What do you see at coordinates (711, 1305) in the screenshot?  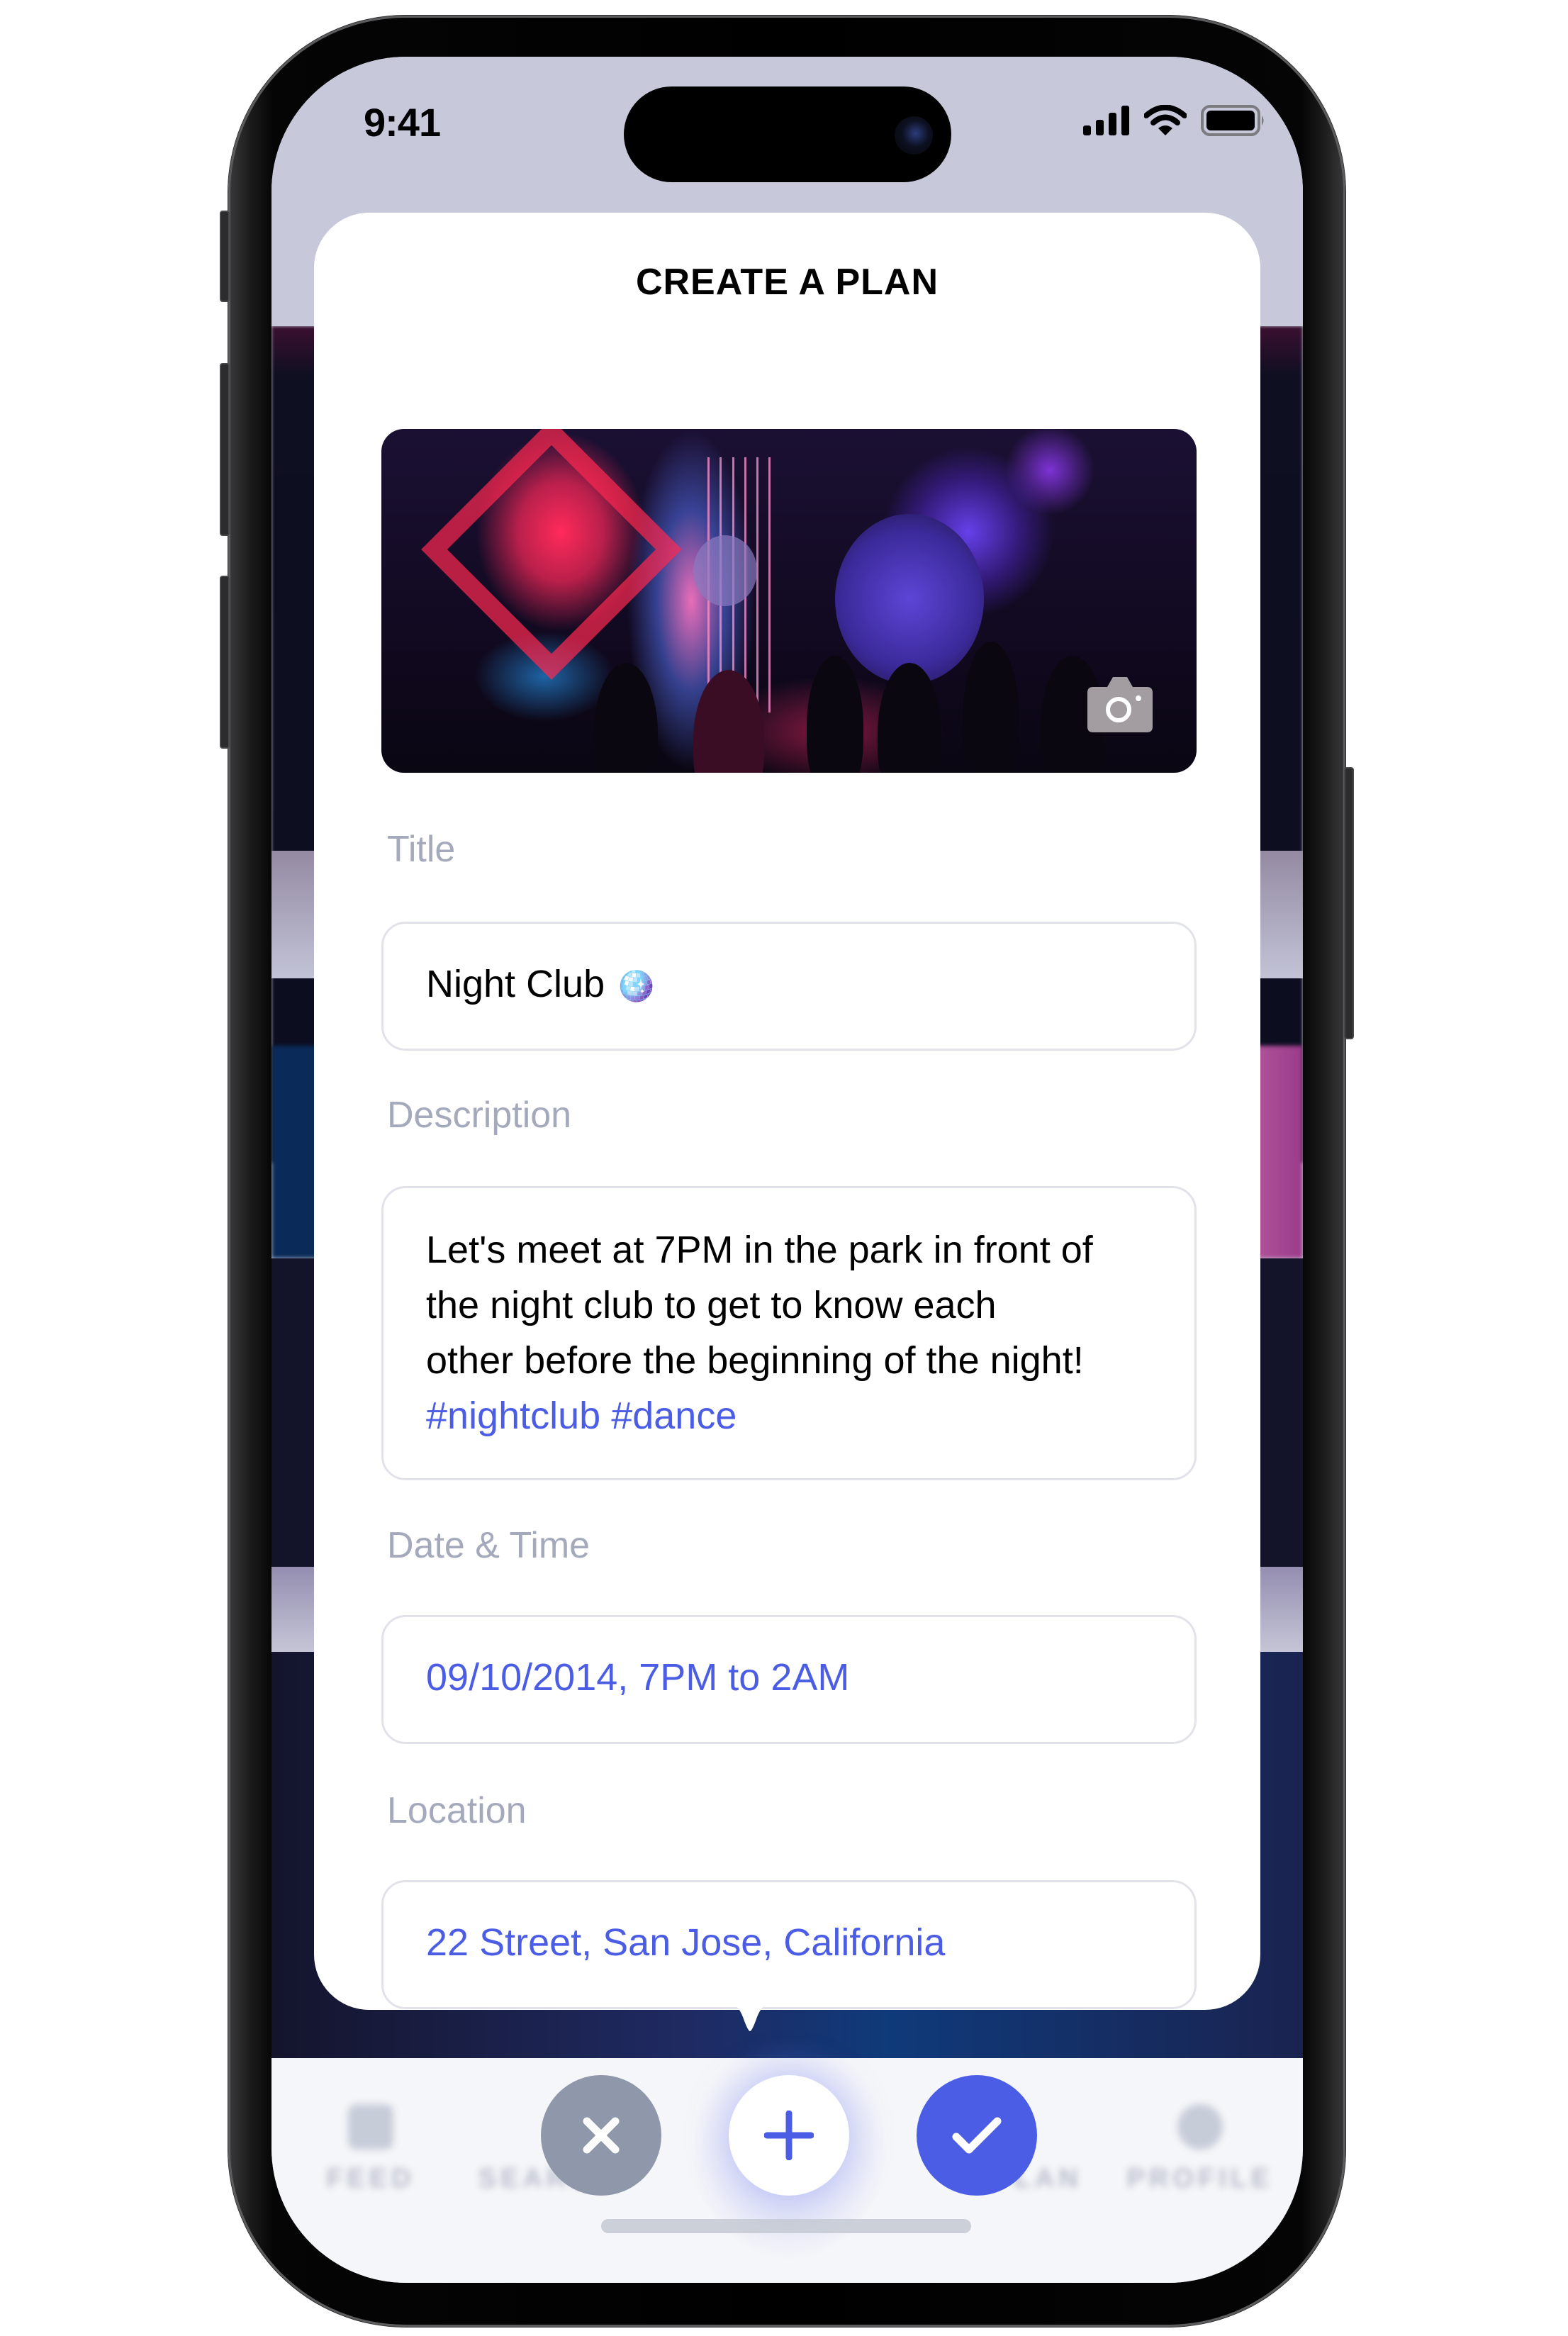 I see `description-line: the night club to get to know each` at bounding box center [711, 1305].